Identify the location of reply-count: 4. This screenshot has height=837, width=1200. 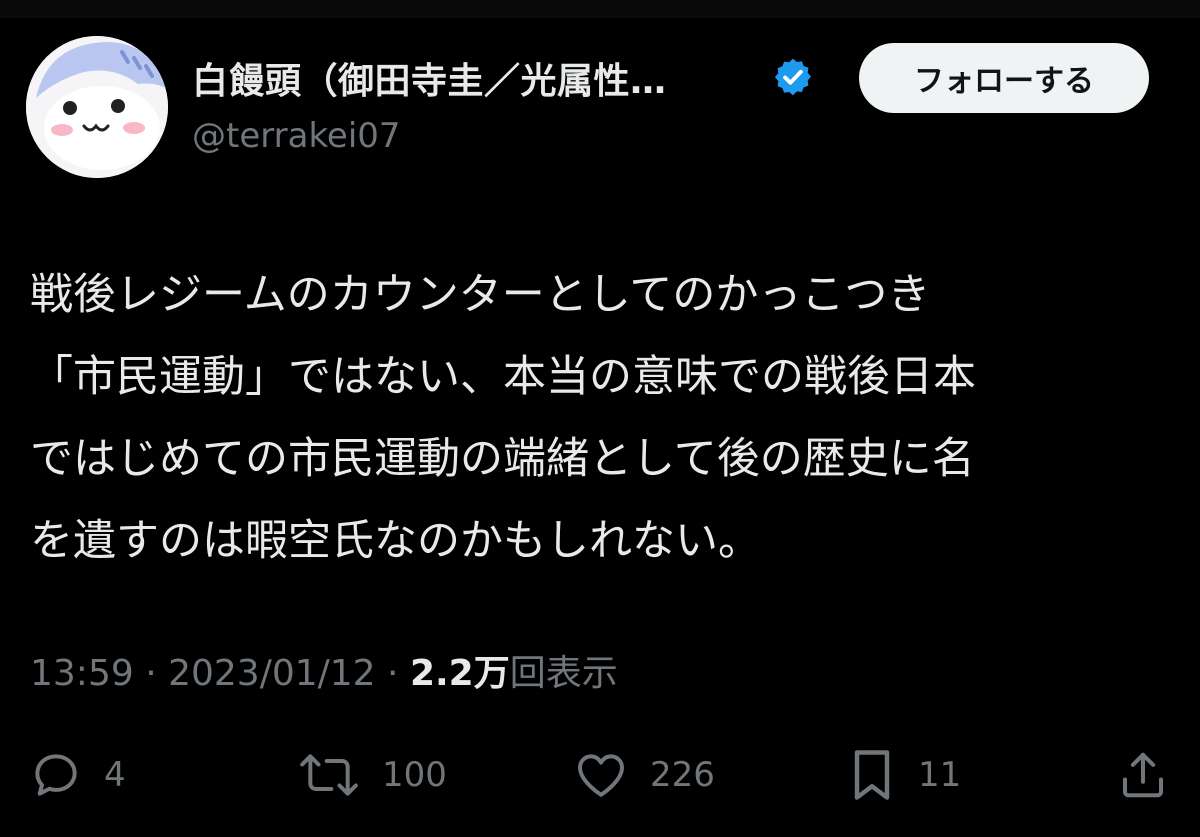
(115, 775).